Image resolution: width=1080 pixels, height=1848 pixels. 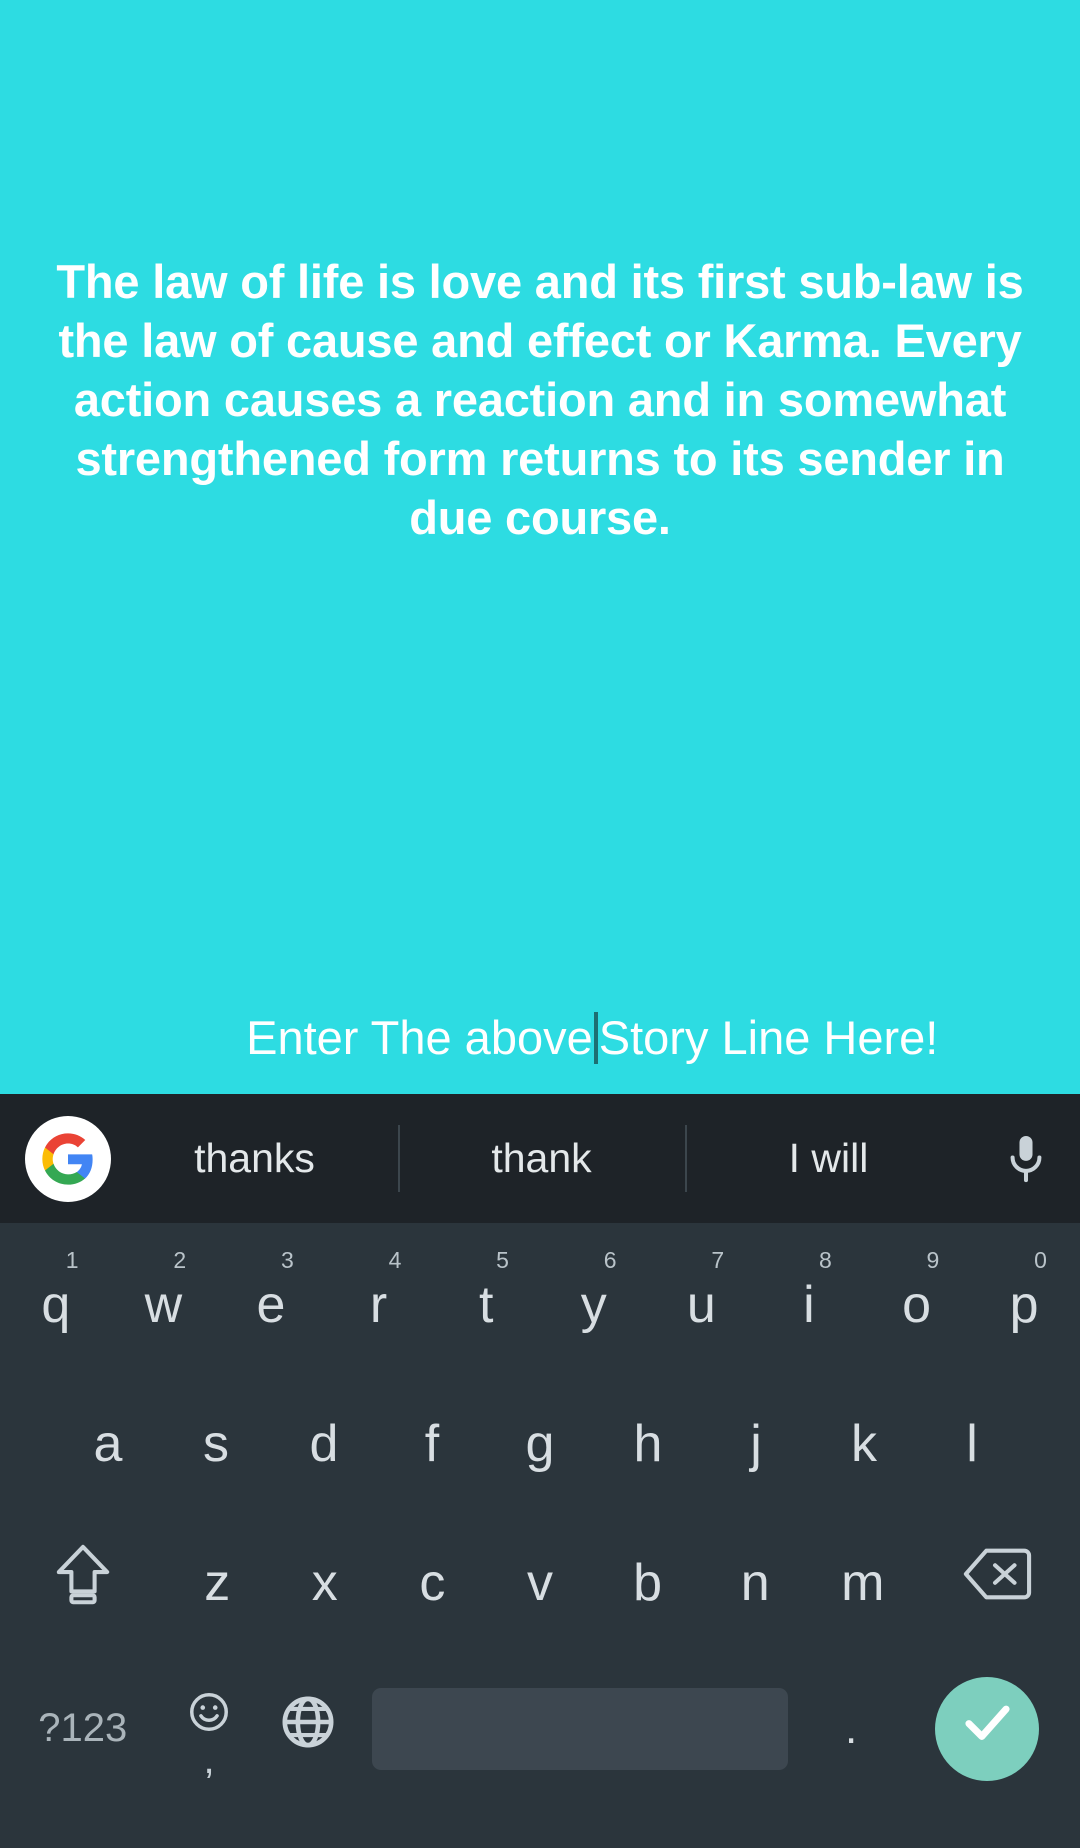 I want to click on key-label-z: z, so click(x=217, y=1582).